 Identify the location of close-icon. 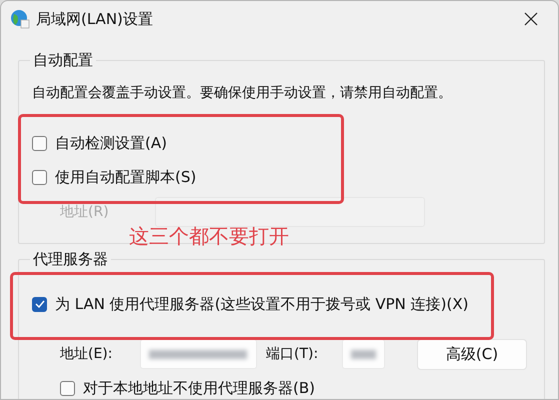
(531, 19).